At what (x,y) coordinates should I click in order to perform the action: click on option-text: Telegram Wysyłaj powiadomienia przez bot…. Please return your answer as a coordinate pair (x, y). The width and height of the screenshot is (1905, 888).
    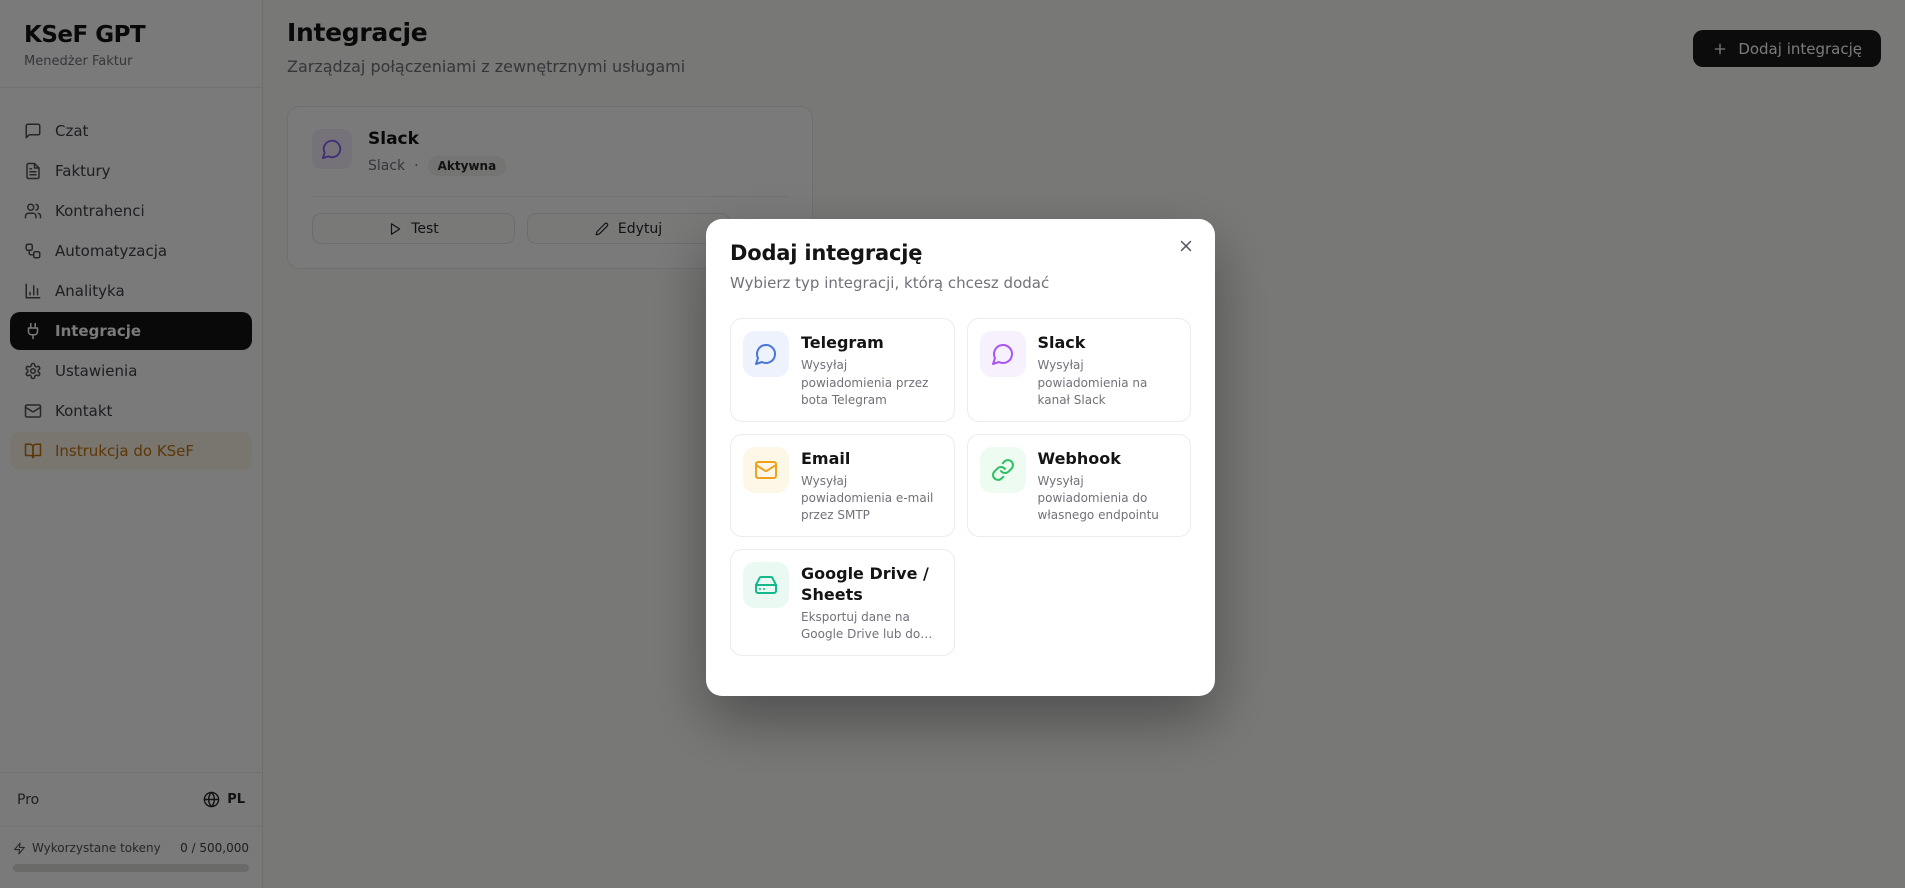
    Looking at the image, I should click on (871, 370).